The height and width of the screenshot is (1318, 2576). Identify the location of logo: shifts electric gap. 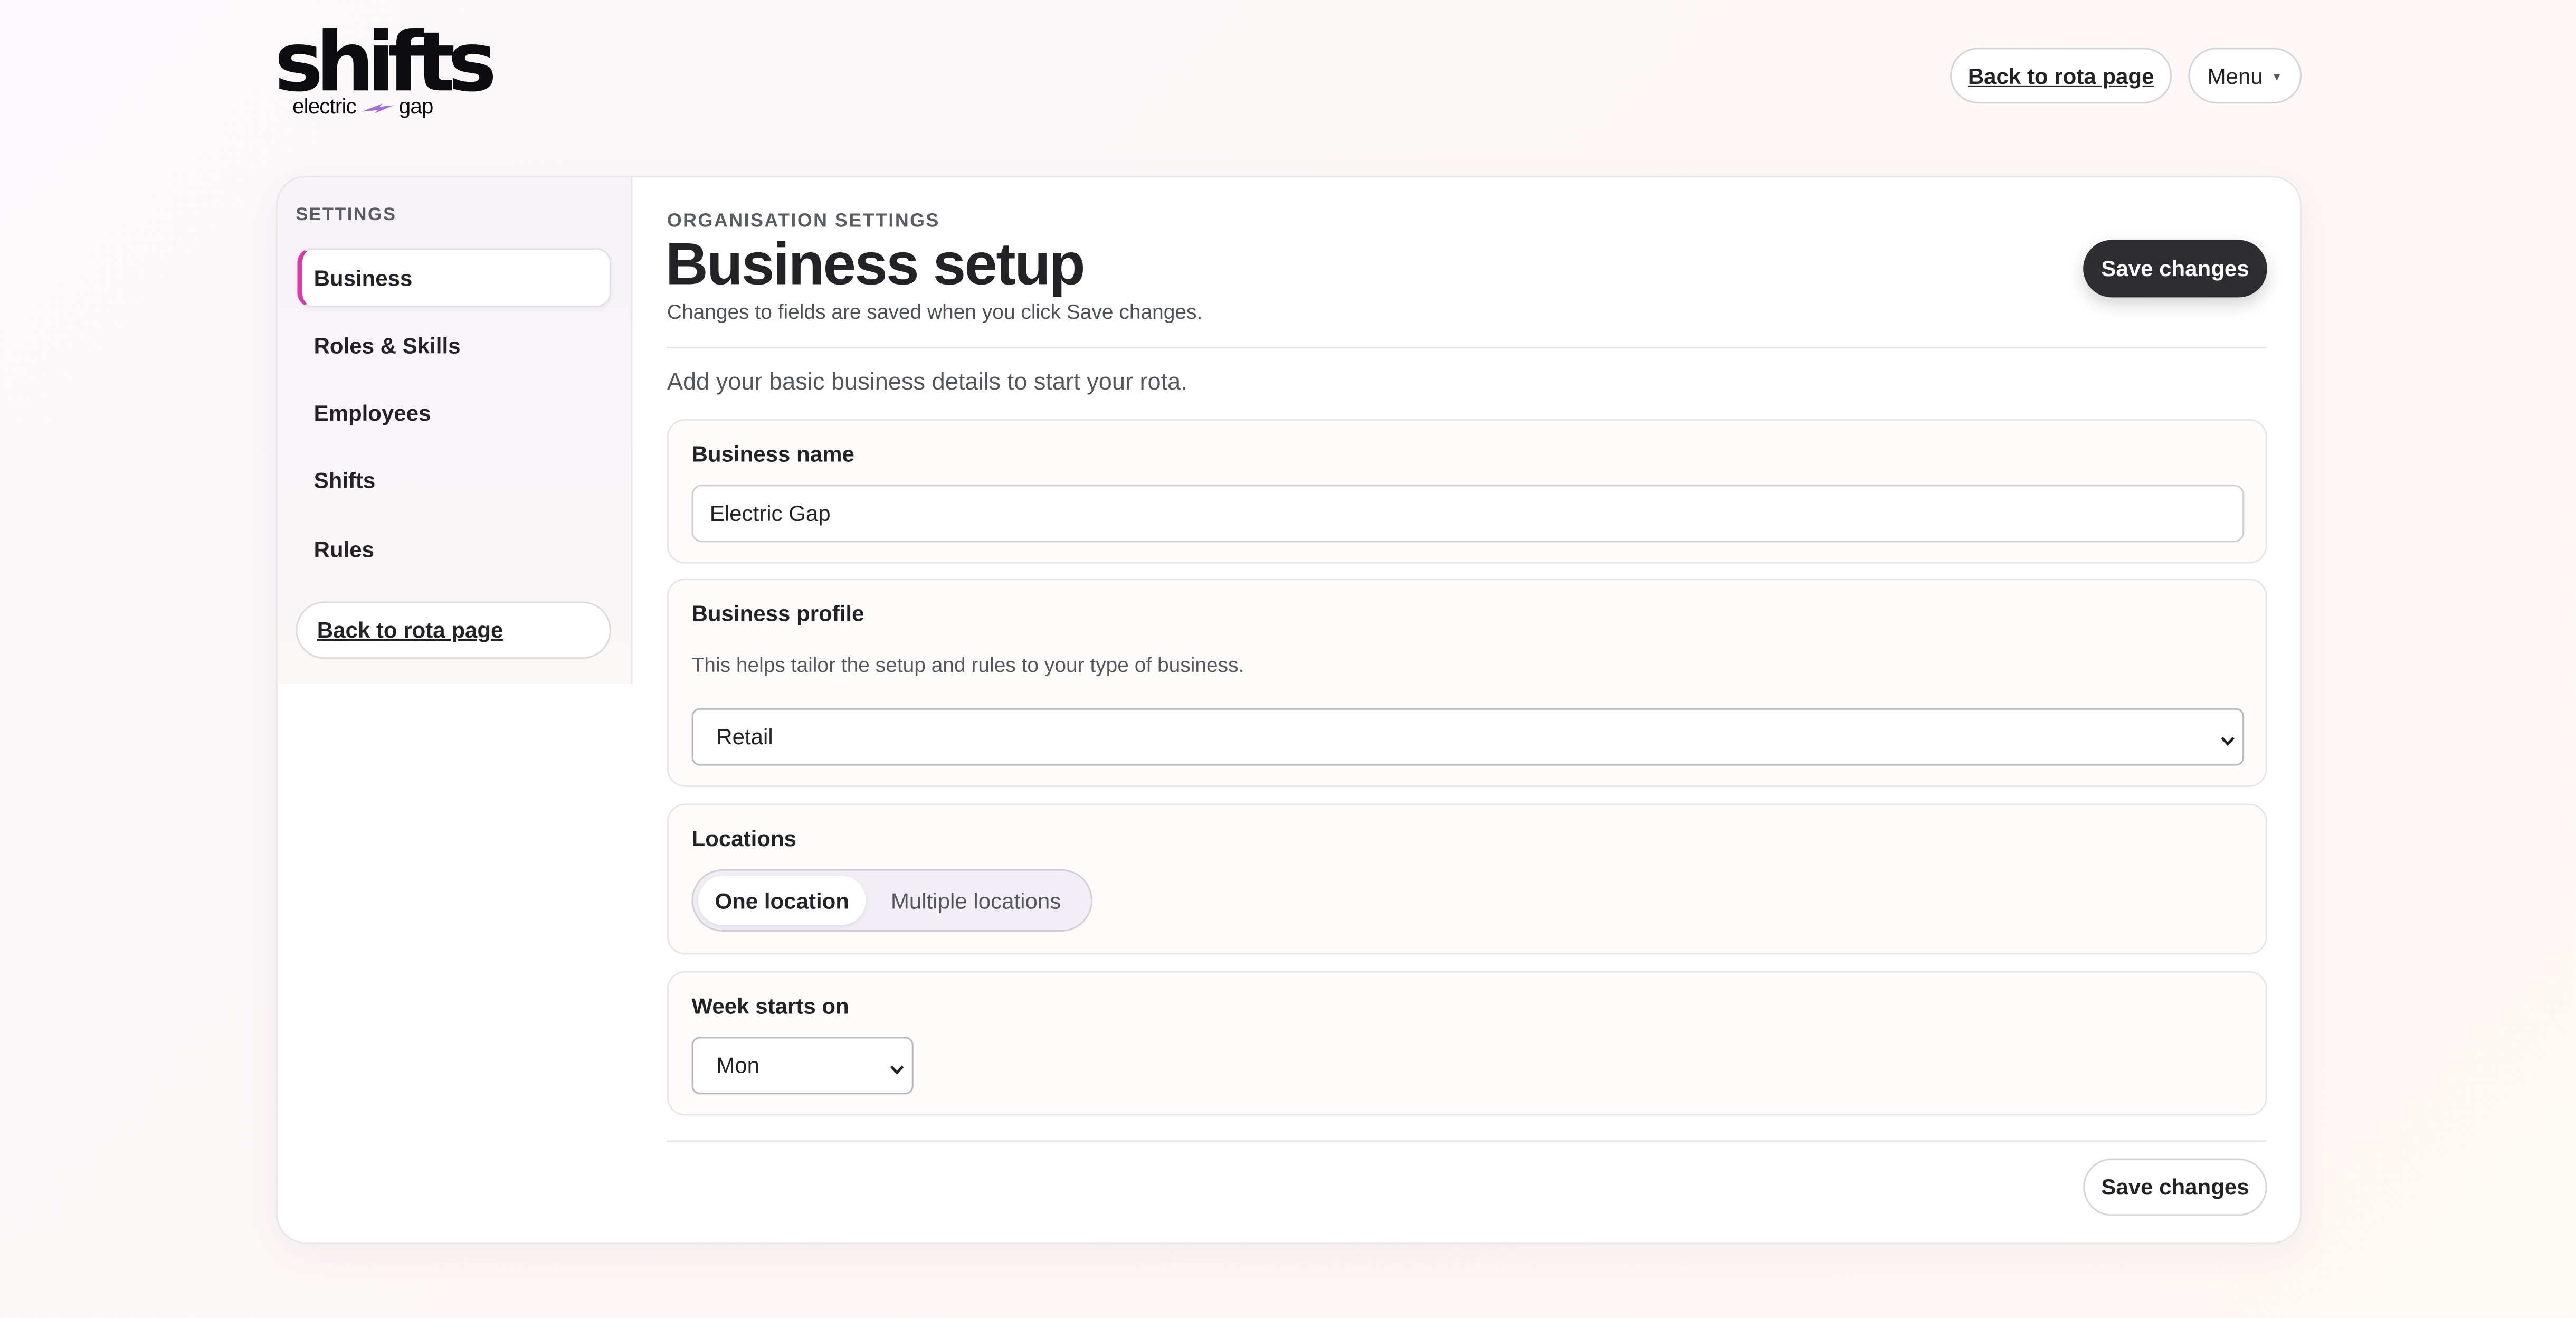
(385, 72).